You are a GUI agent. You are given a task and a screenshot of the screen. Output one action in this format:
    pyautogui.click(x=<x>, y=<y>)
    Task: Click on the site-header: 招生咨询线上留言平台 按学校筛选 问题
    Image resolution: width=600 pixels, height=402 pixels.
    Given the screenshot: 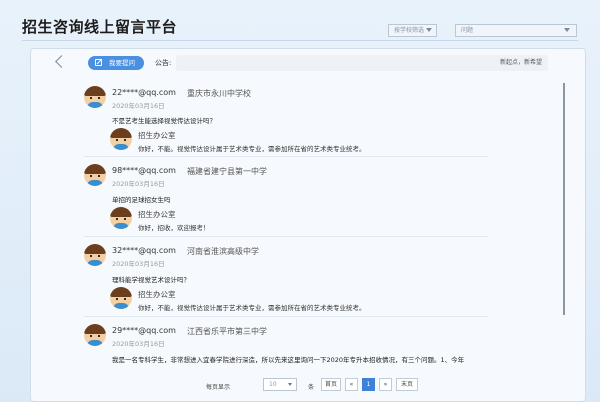 What is the action you would take?
    pyautogui.click(x=300, y=22)
    